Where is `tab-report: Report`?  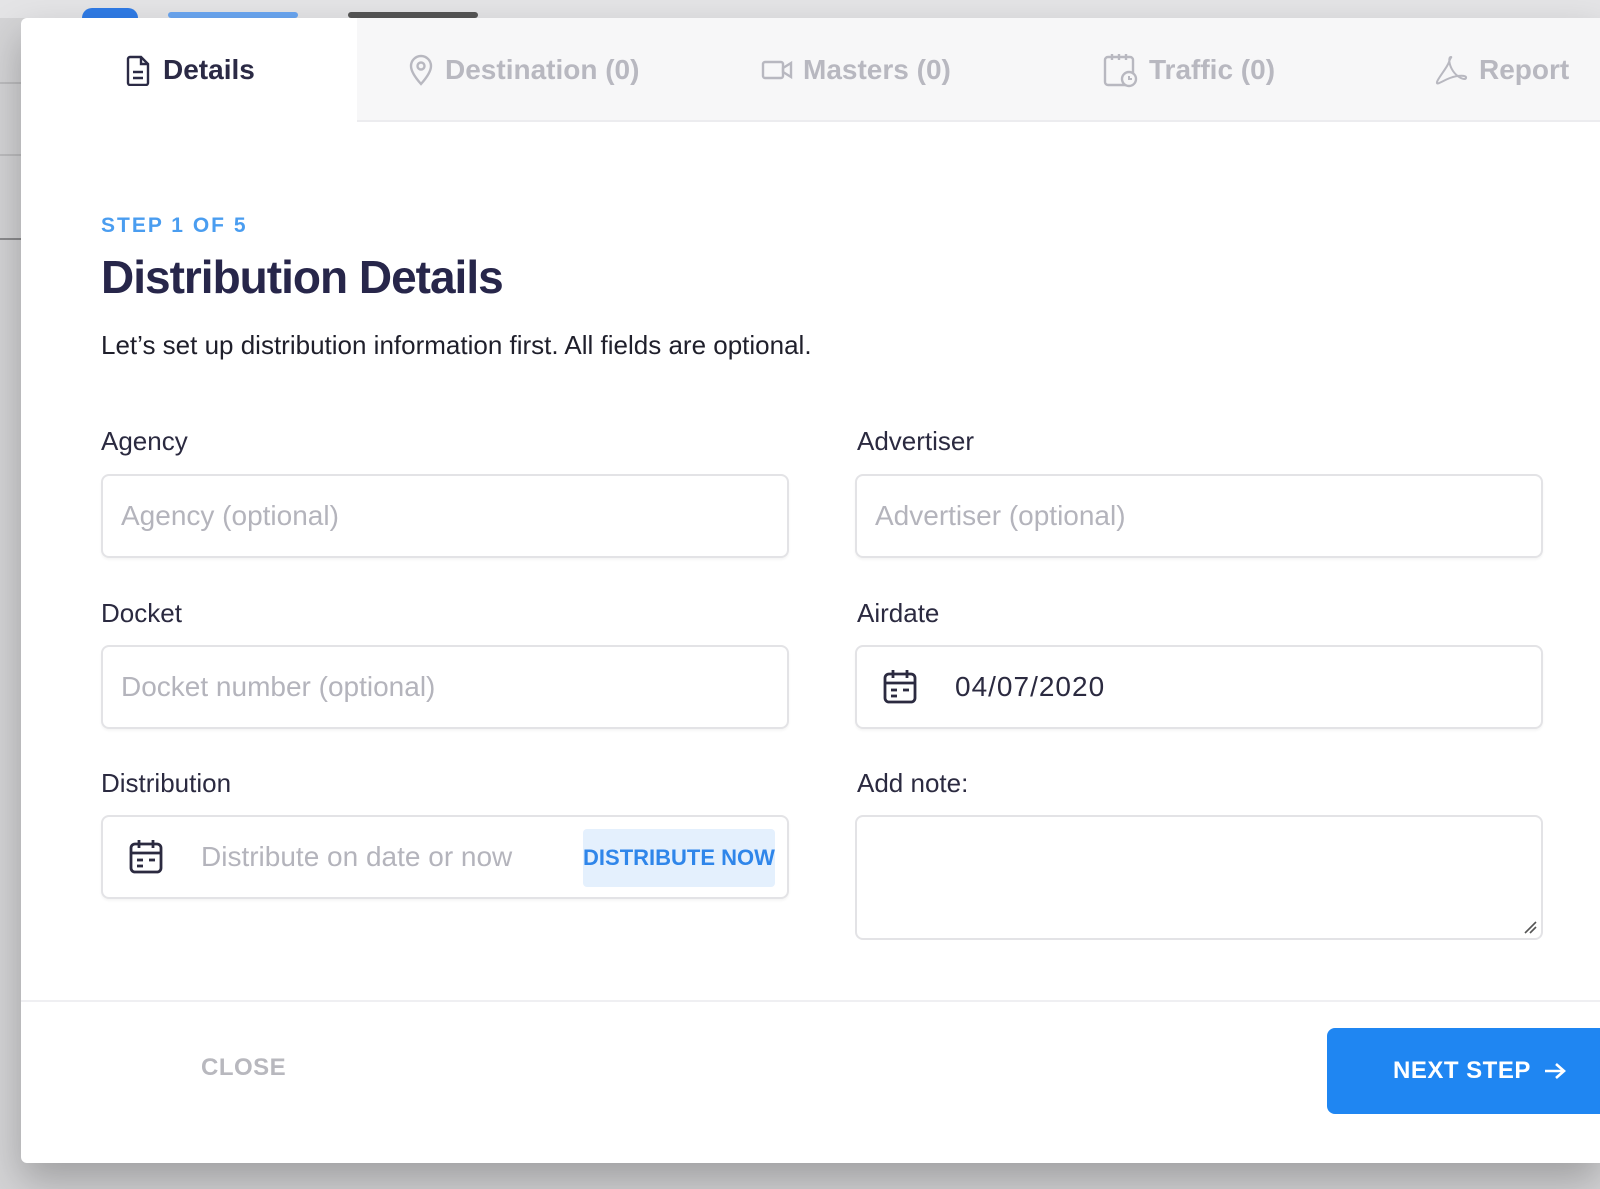 tab-report: Report is located at coordinates (1501, 70).